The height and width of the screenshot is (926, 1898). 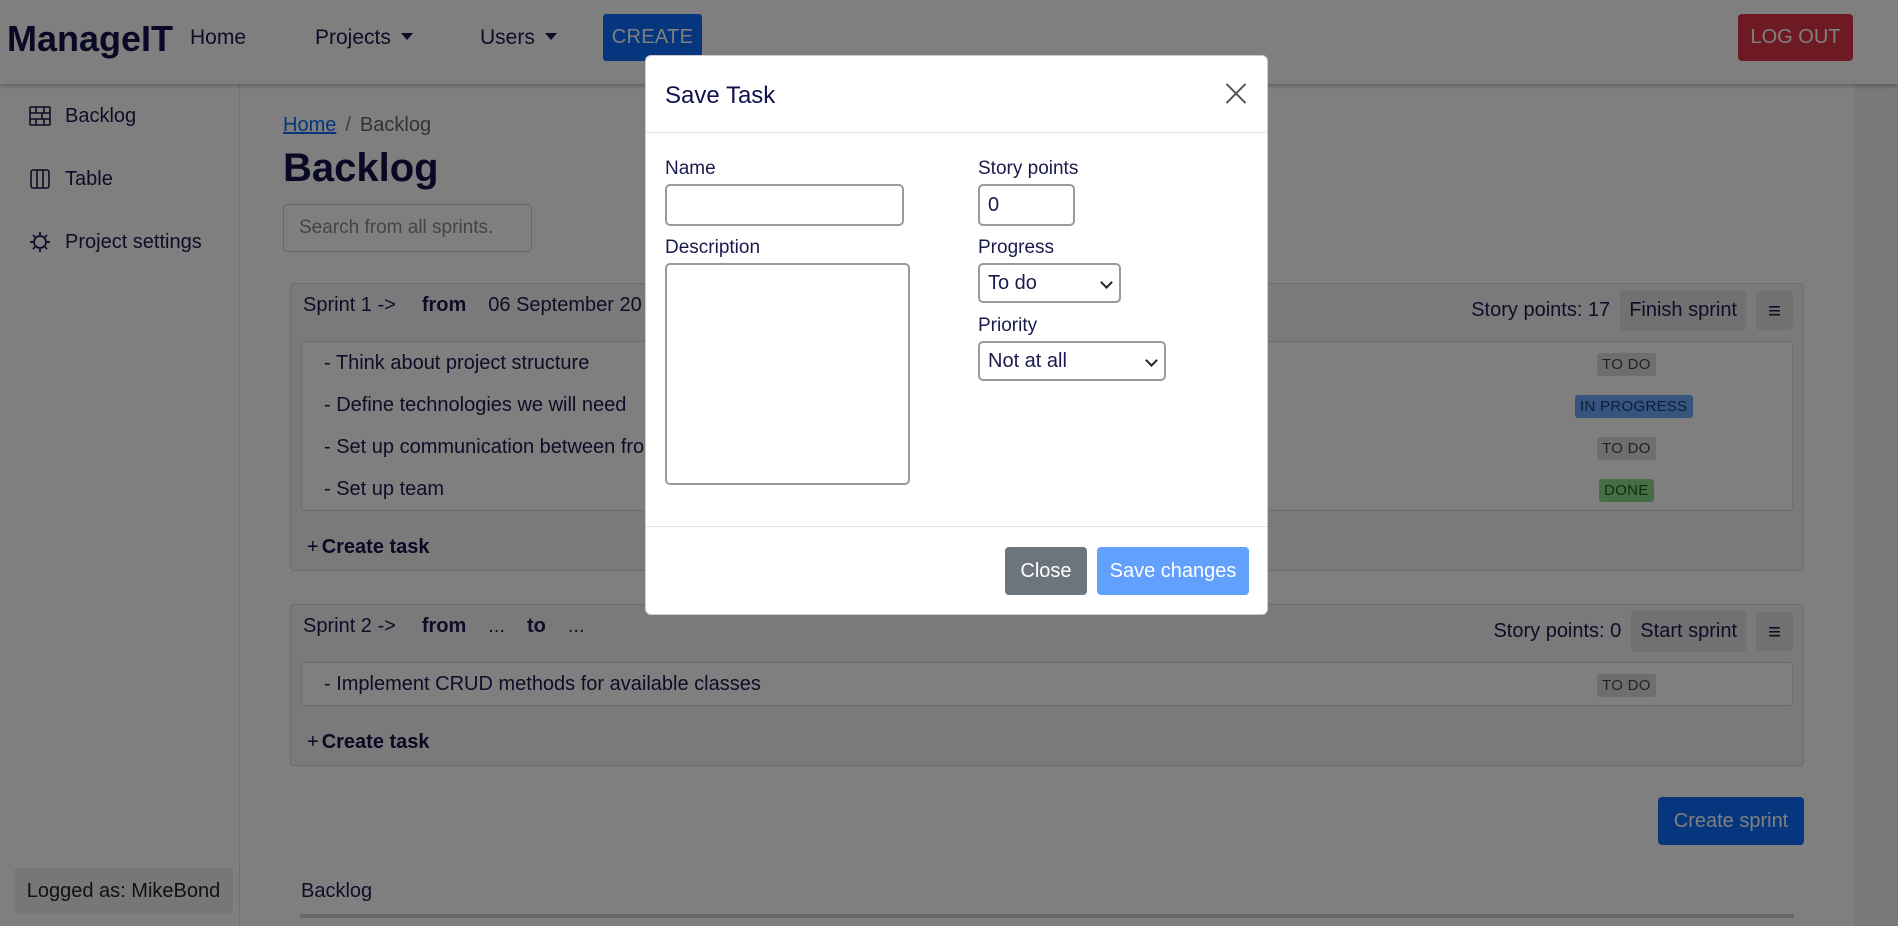 What do you see at coordinates (1173, 571) in the screenshot?
I see `save-changes-button: Save changes` at bounding box center [1173, 571].